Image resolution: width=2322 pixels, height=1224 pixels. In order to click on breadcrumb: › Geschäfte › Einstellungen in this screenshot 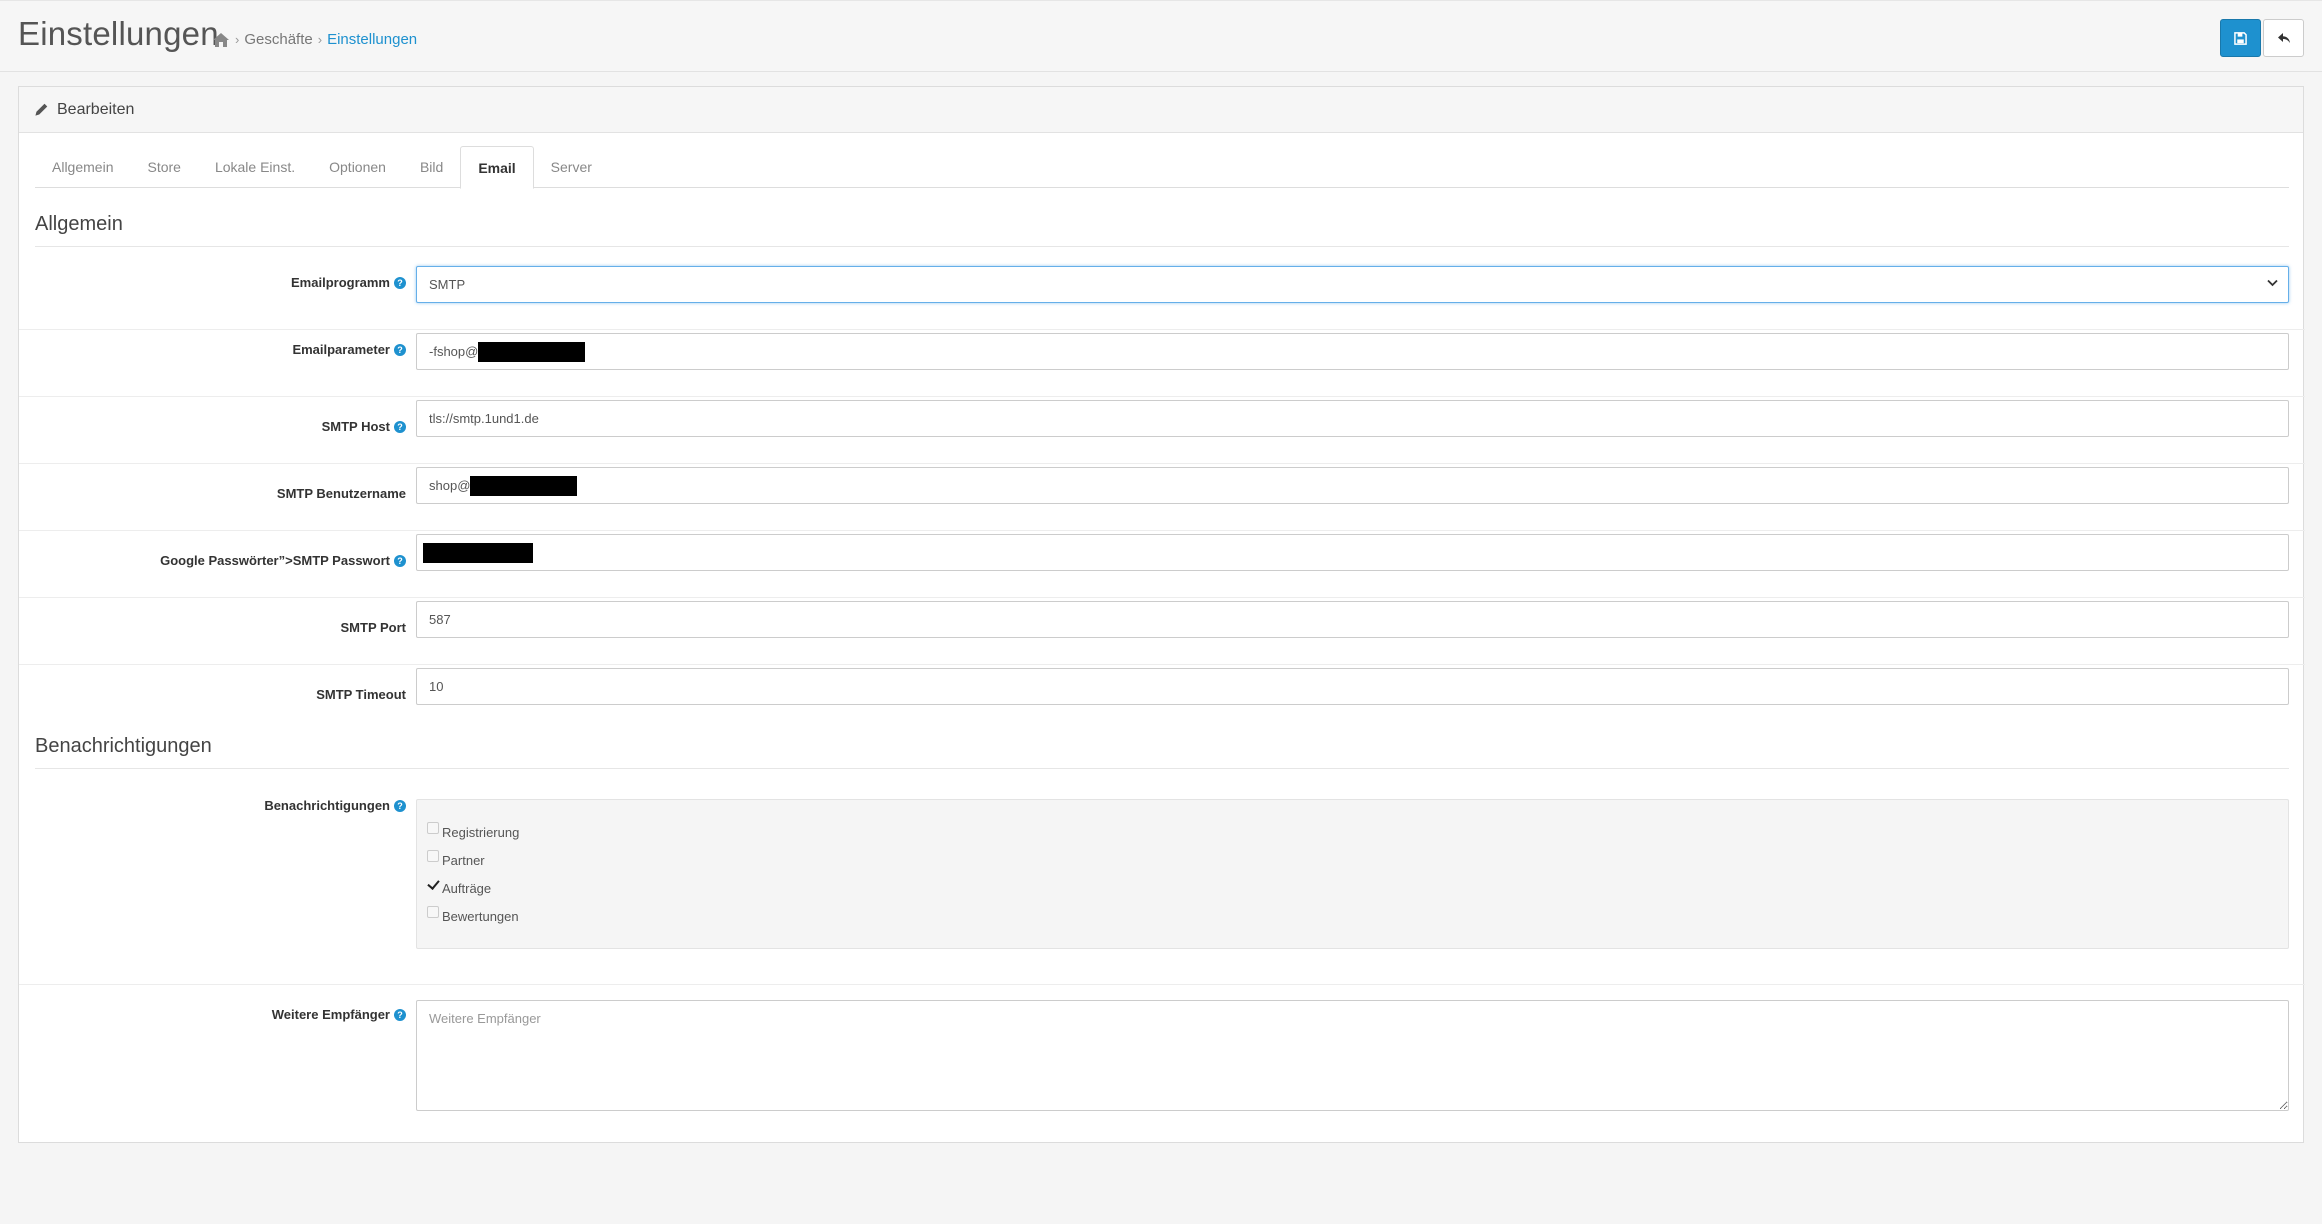, I will do `click(314, 39)`.